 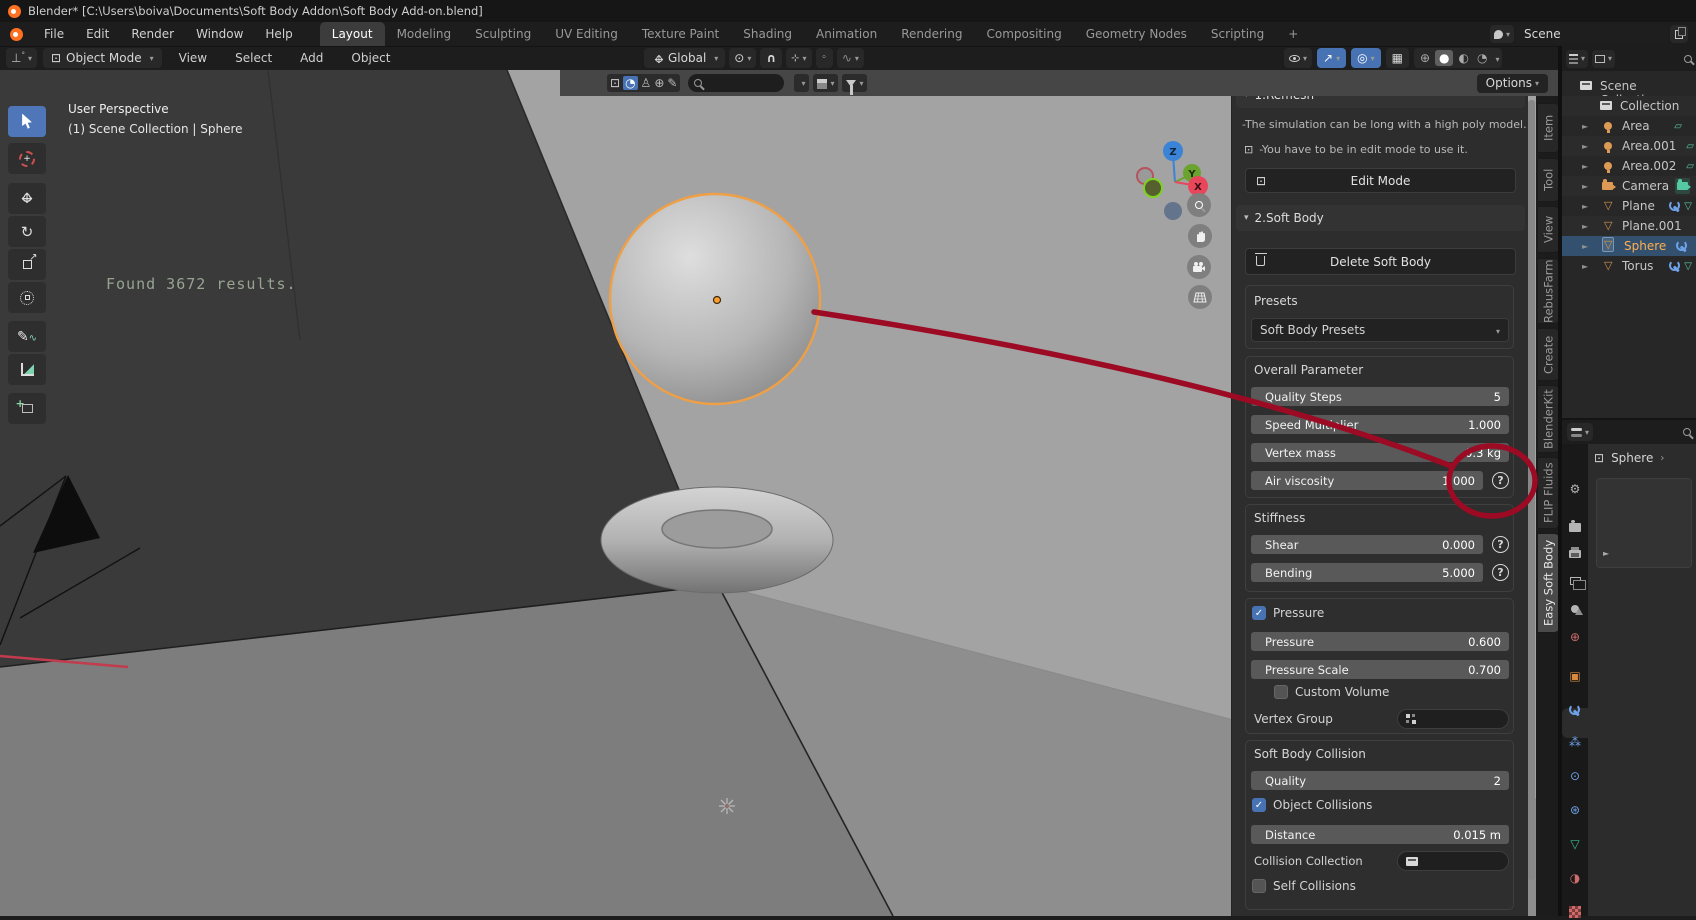 What do you see at coordinates (1575, 878) in the screenshot?
I see `tab-material-icon: ◑` at bounding box center [1575, 878].